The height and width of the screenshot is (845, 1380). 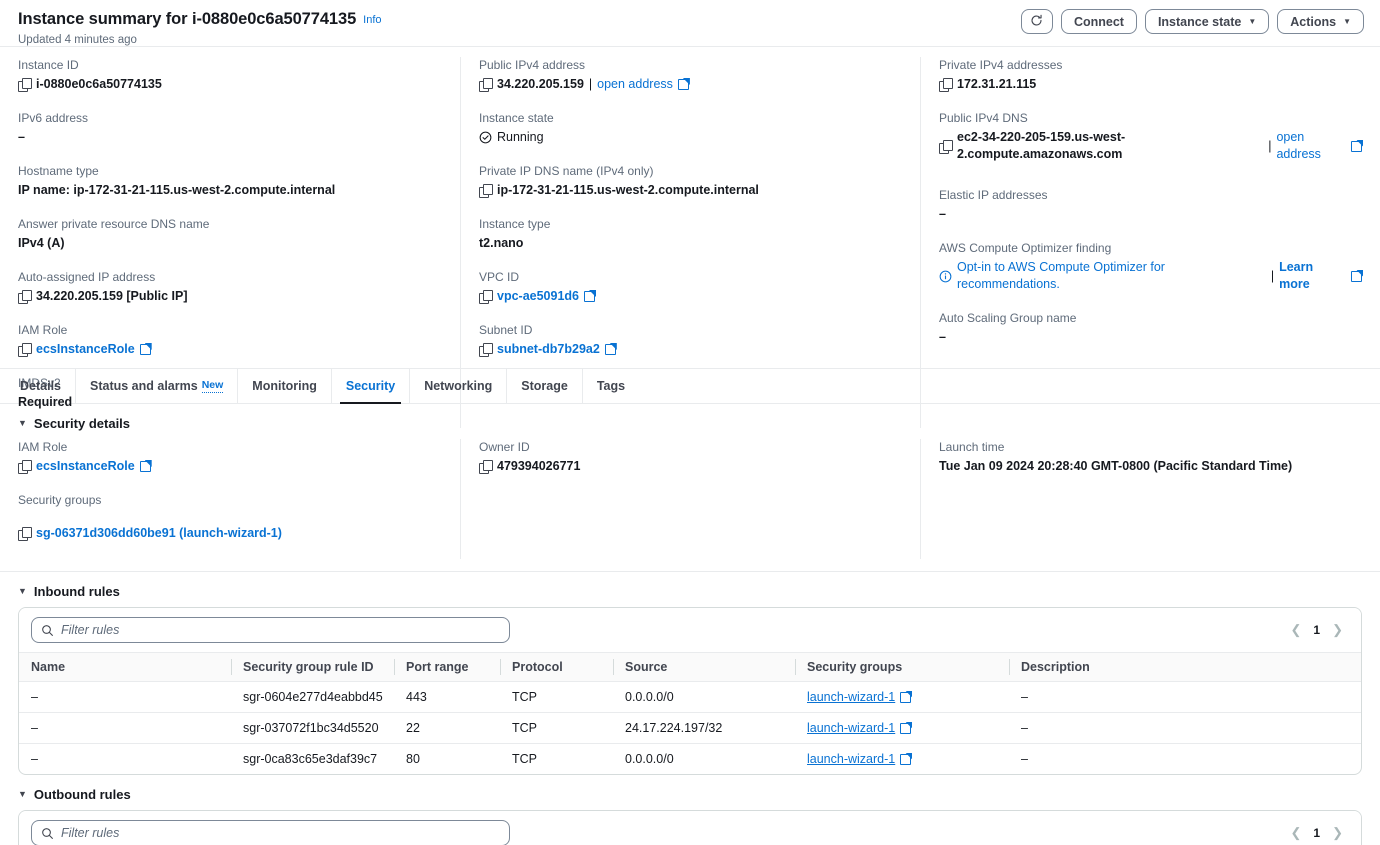 I want to click on instance-type-value: t2.nano, so click(x=501, y=243).